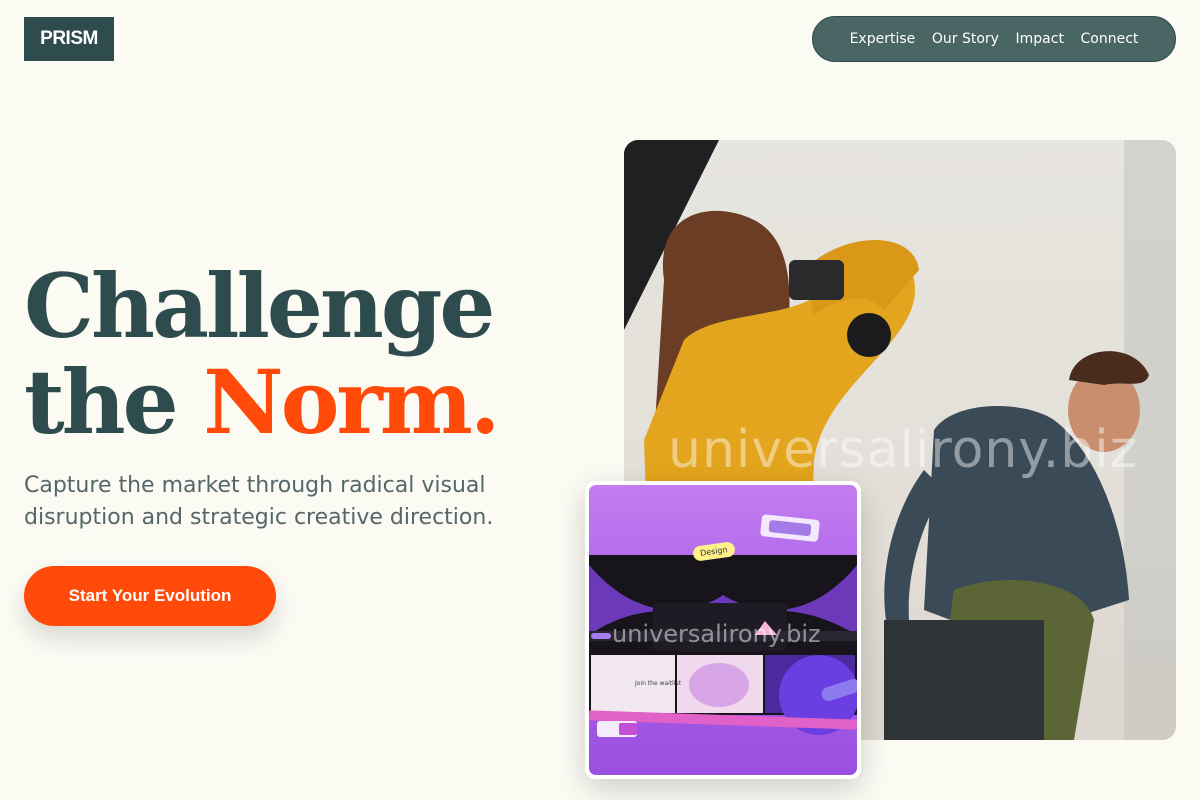 The height and width of the screenshot is (800, 1200). I want to click on nav-item-our-story: Our Story, so click(965, 39).